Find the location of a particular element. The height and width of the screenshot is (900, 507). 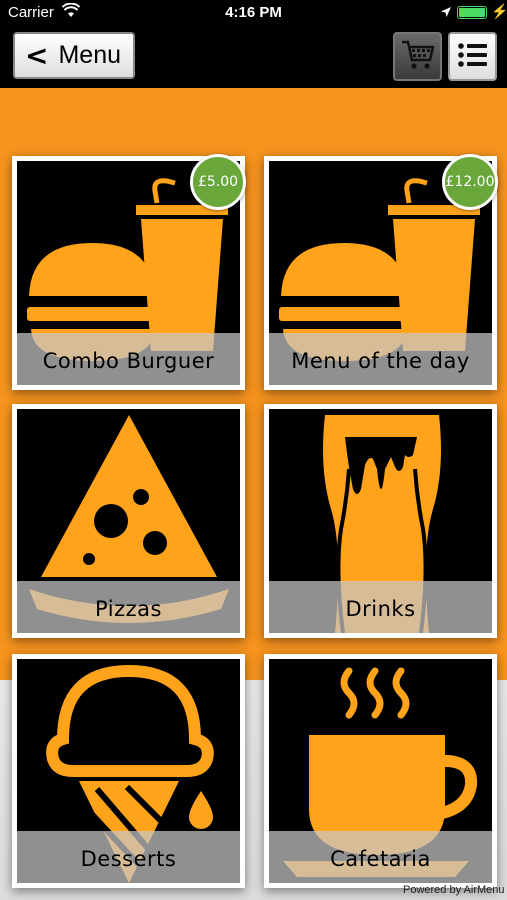

clock-time: 4:16 PM is located at coordinates (253, 12).